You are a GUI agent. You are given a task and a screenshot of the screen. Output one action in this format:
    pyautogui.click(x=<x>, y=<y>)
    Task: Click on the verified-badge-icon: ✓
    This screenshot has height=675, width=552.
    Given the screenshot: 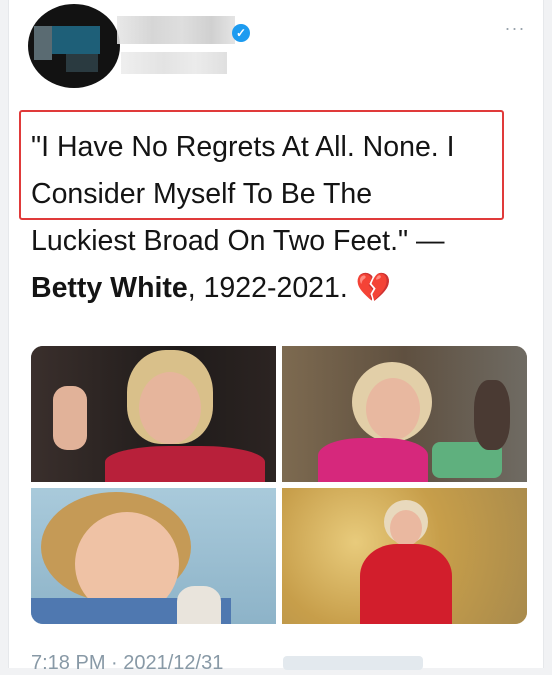 What is the action you would take?
    pyautogui.click(x=241, y=33)
    